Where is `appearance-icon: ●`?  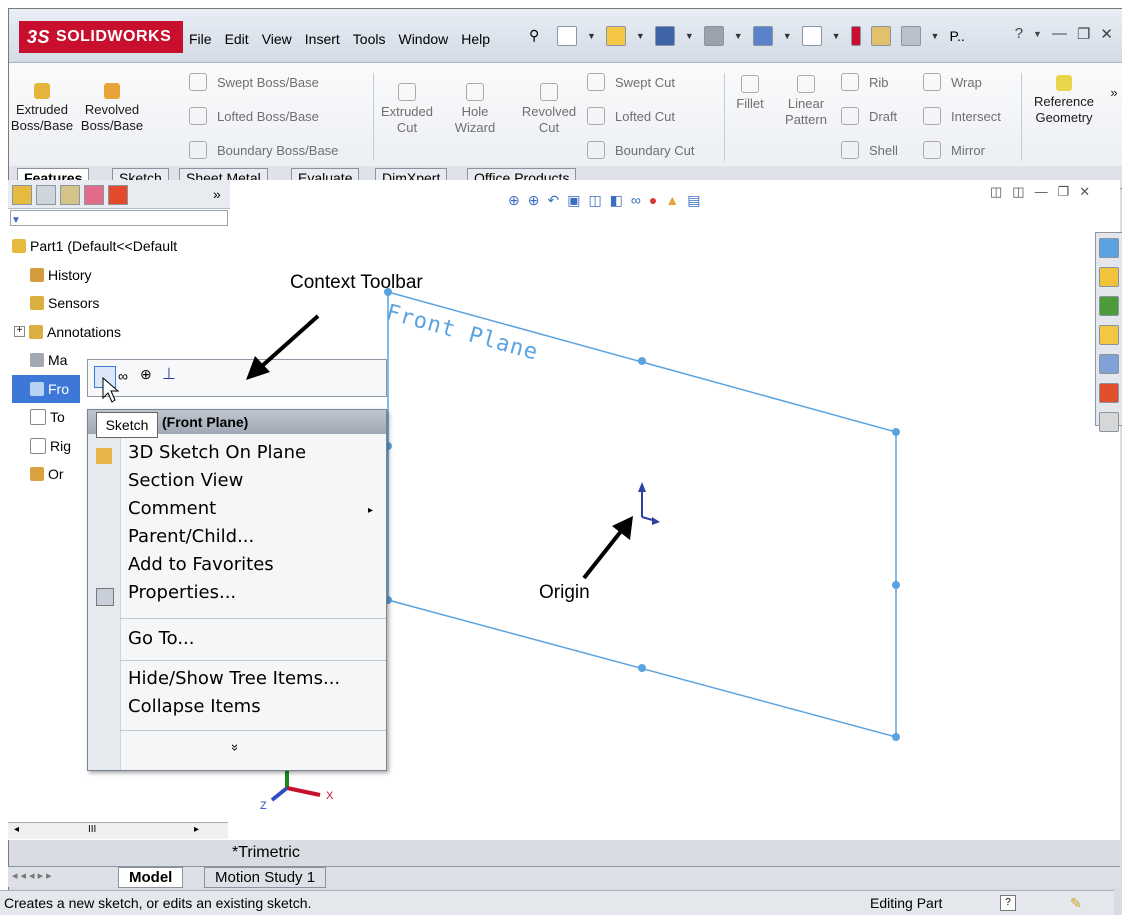 appearance-icon: ● is located at coordinates (653, 200).